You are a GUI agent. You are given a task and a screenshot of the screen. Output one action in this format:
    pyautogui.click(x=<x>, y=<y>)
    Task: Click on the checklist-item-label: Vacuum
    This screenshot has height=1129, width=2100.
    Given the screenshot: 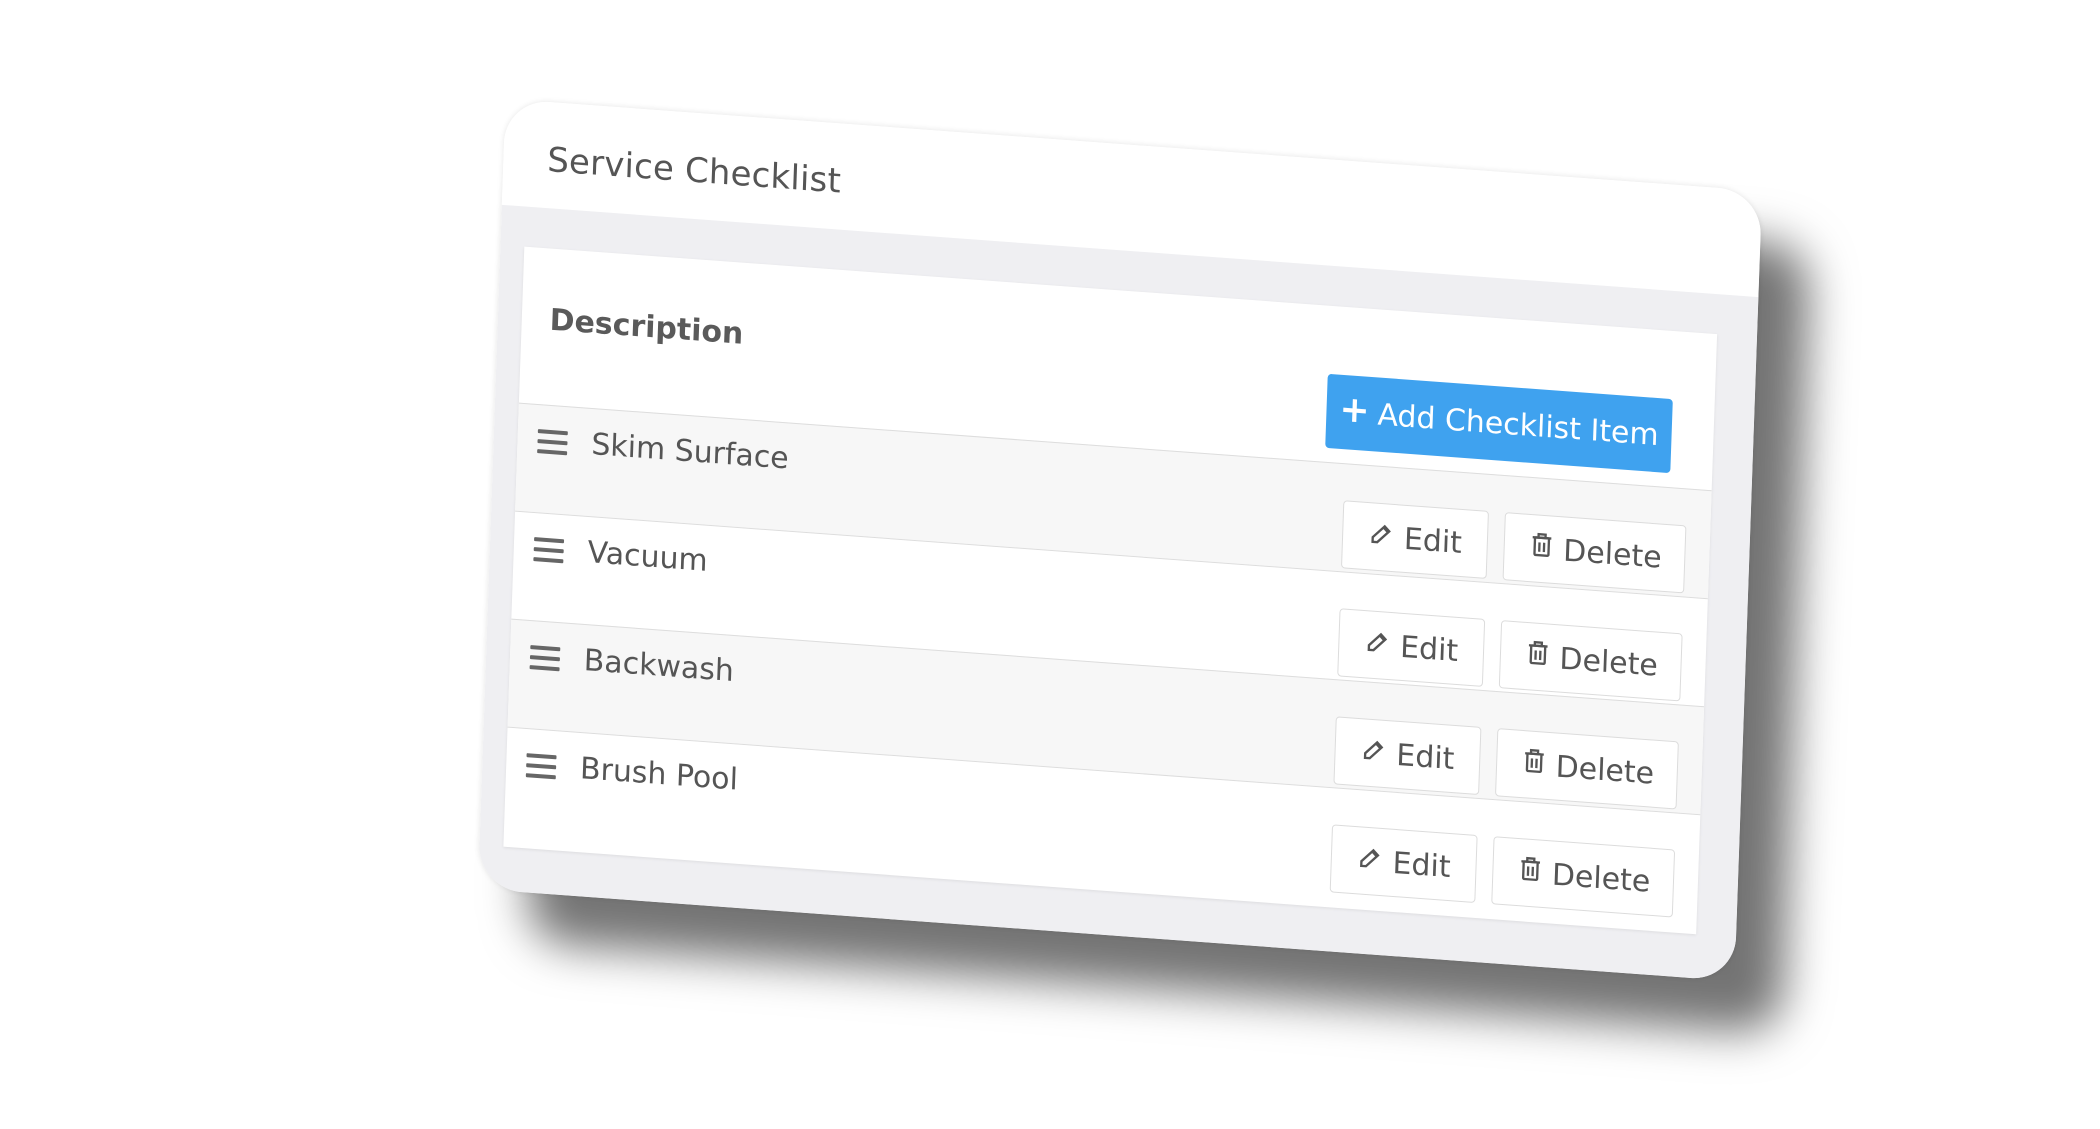 What is the action you would take?
    pyautogui.click(x=648, y=557)
    